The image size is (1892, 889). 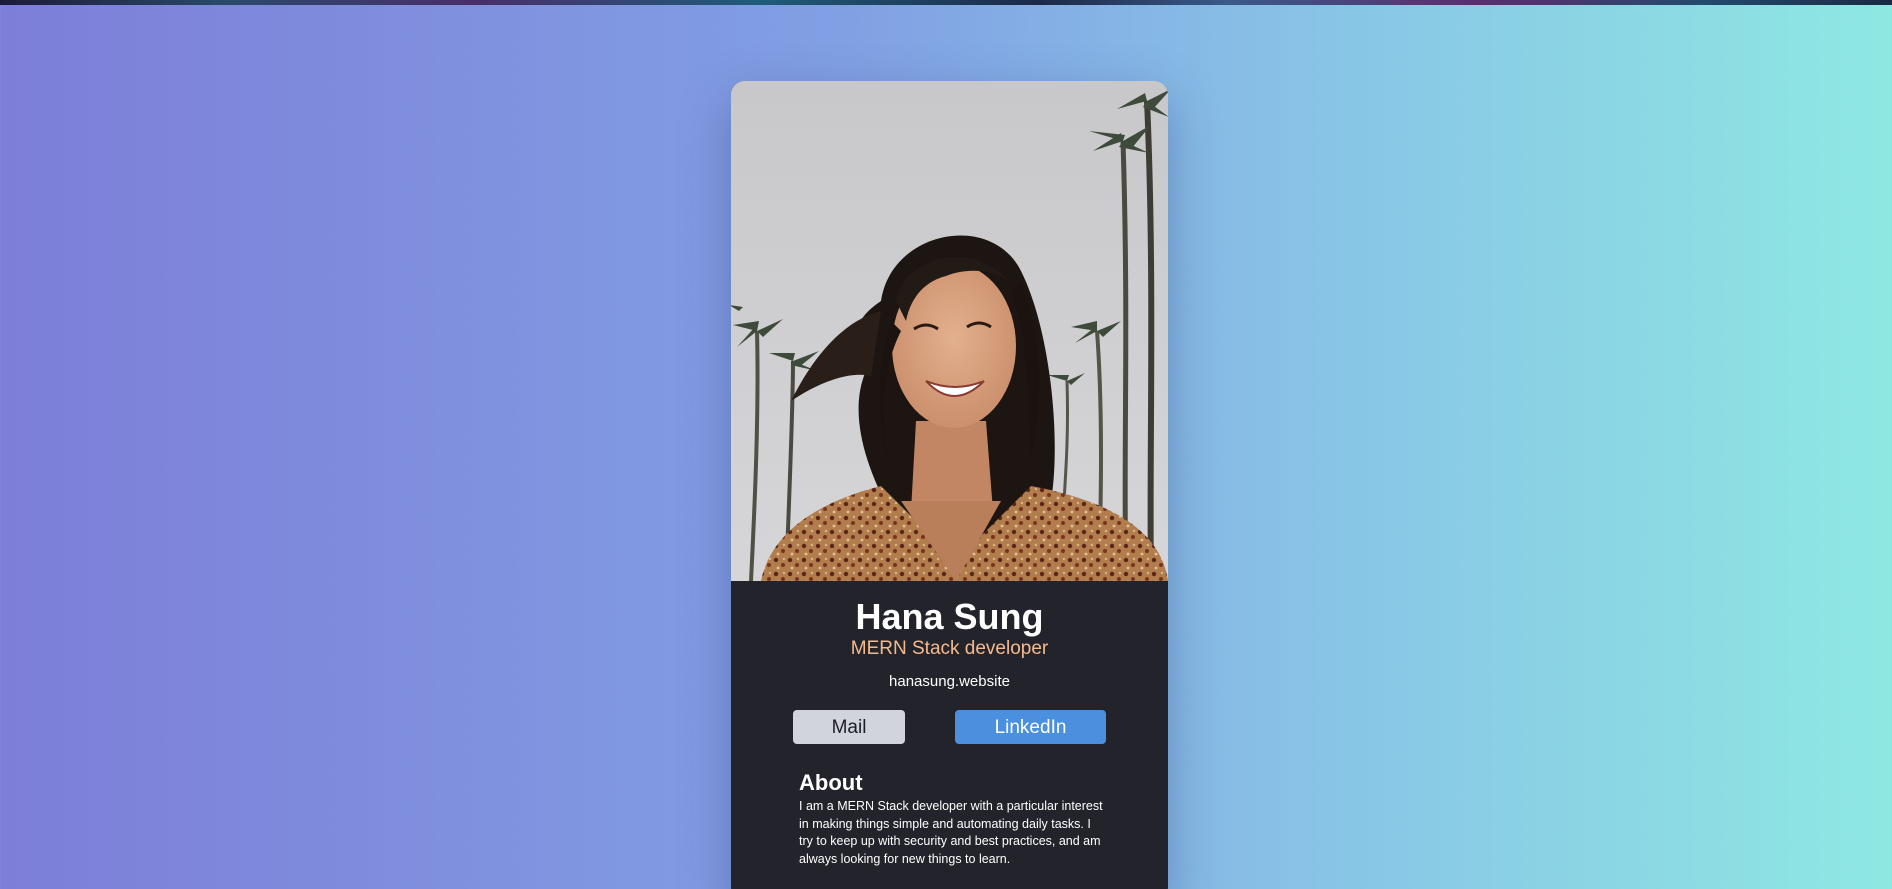 I want to click on portrait-photo-icon, so click(x=949, y=331).